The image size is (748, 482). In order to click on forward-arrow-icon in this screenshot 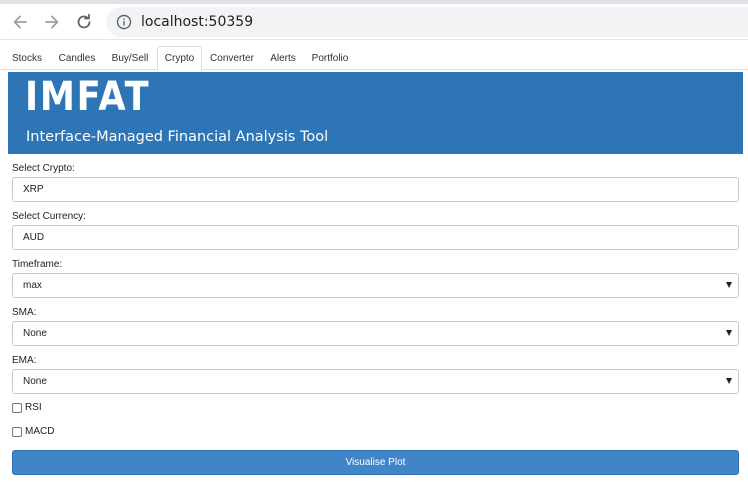, I will do `click(52, 22)`.